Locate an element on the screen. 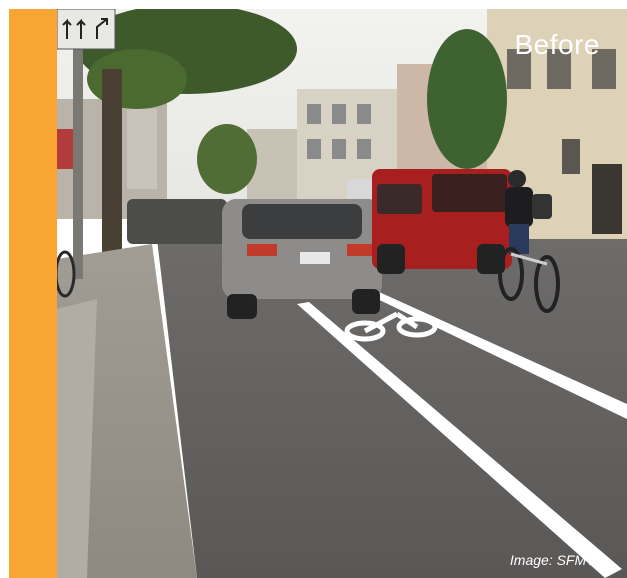 The width and height of the screenshot is (627, 578). before-label: Before is located at coordinates (557, 44).